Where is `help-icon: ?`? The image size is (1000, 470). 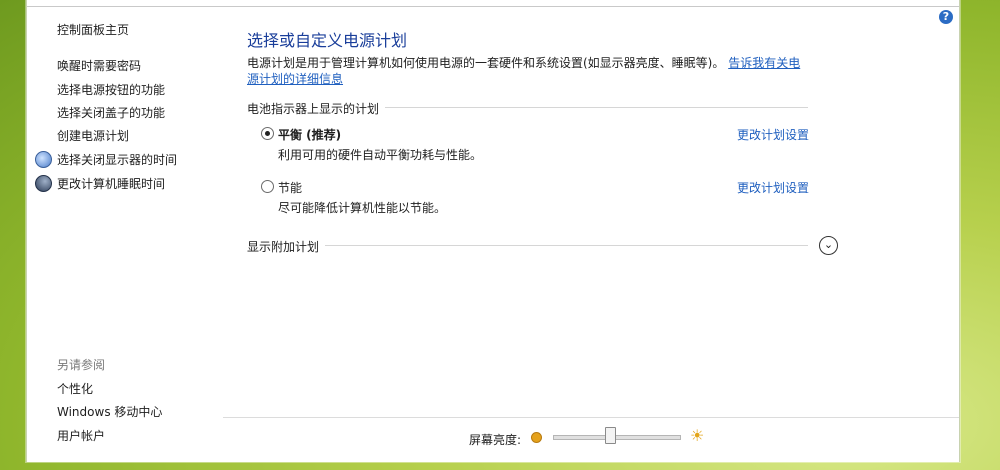 help-icon: ? is located at coordinates (946, 17).